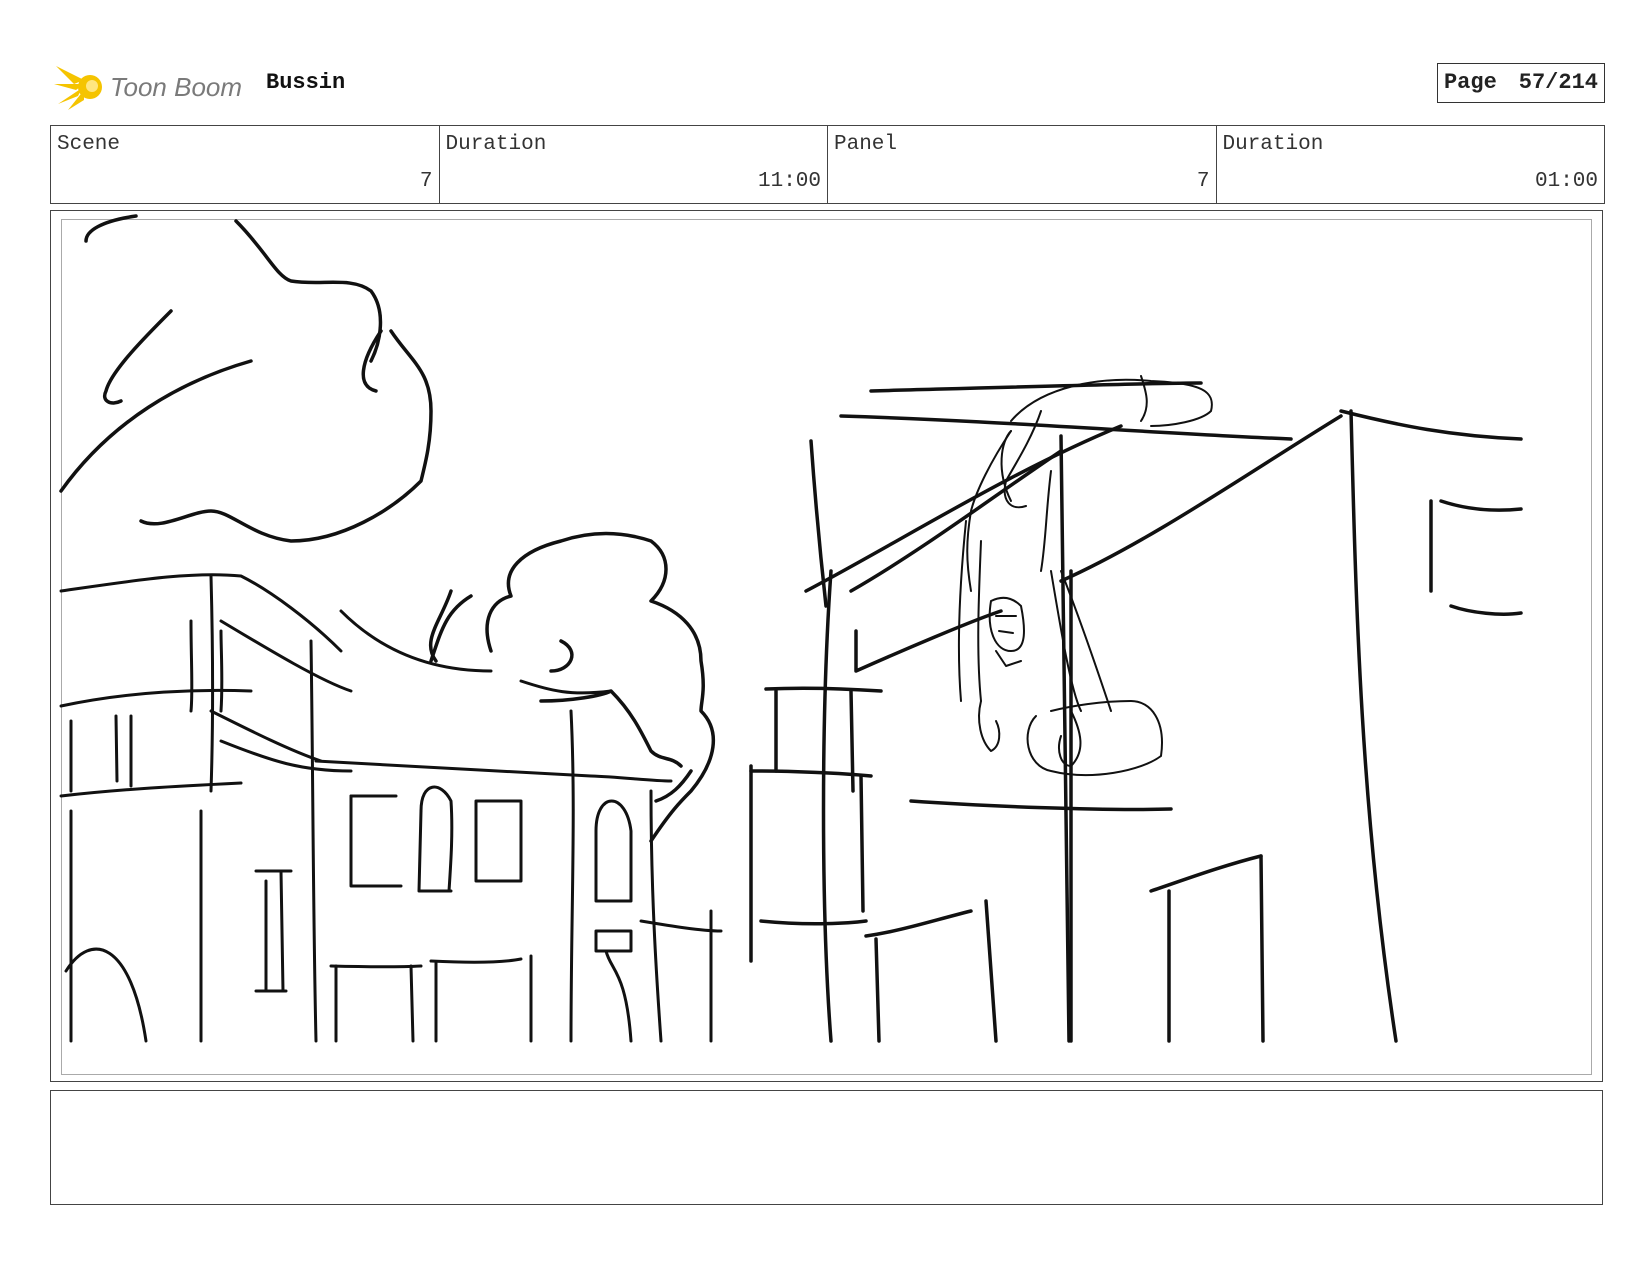 This screenshot has width=1650, height=1275. I want to click on scene-value: 7, so click(426, 181).